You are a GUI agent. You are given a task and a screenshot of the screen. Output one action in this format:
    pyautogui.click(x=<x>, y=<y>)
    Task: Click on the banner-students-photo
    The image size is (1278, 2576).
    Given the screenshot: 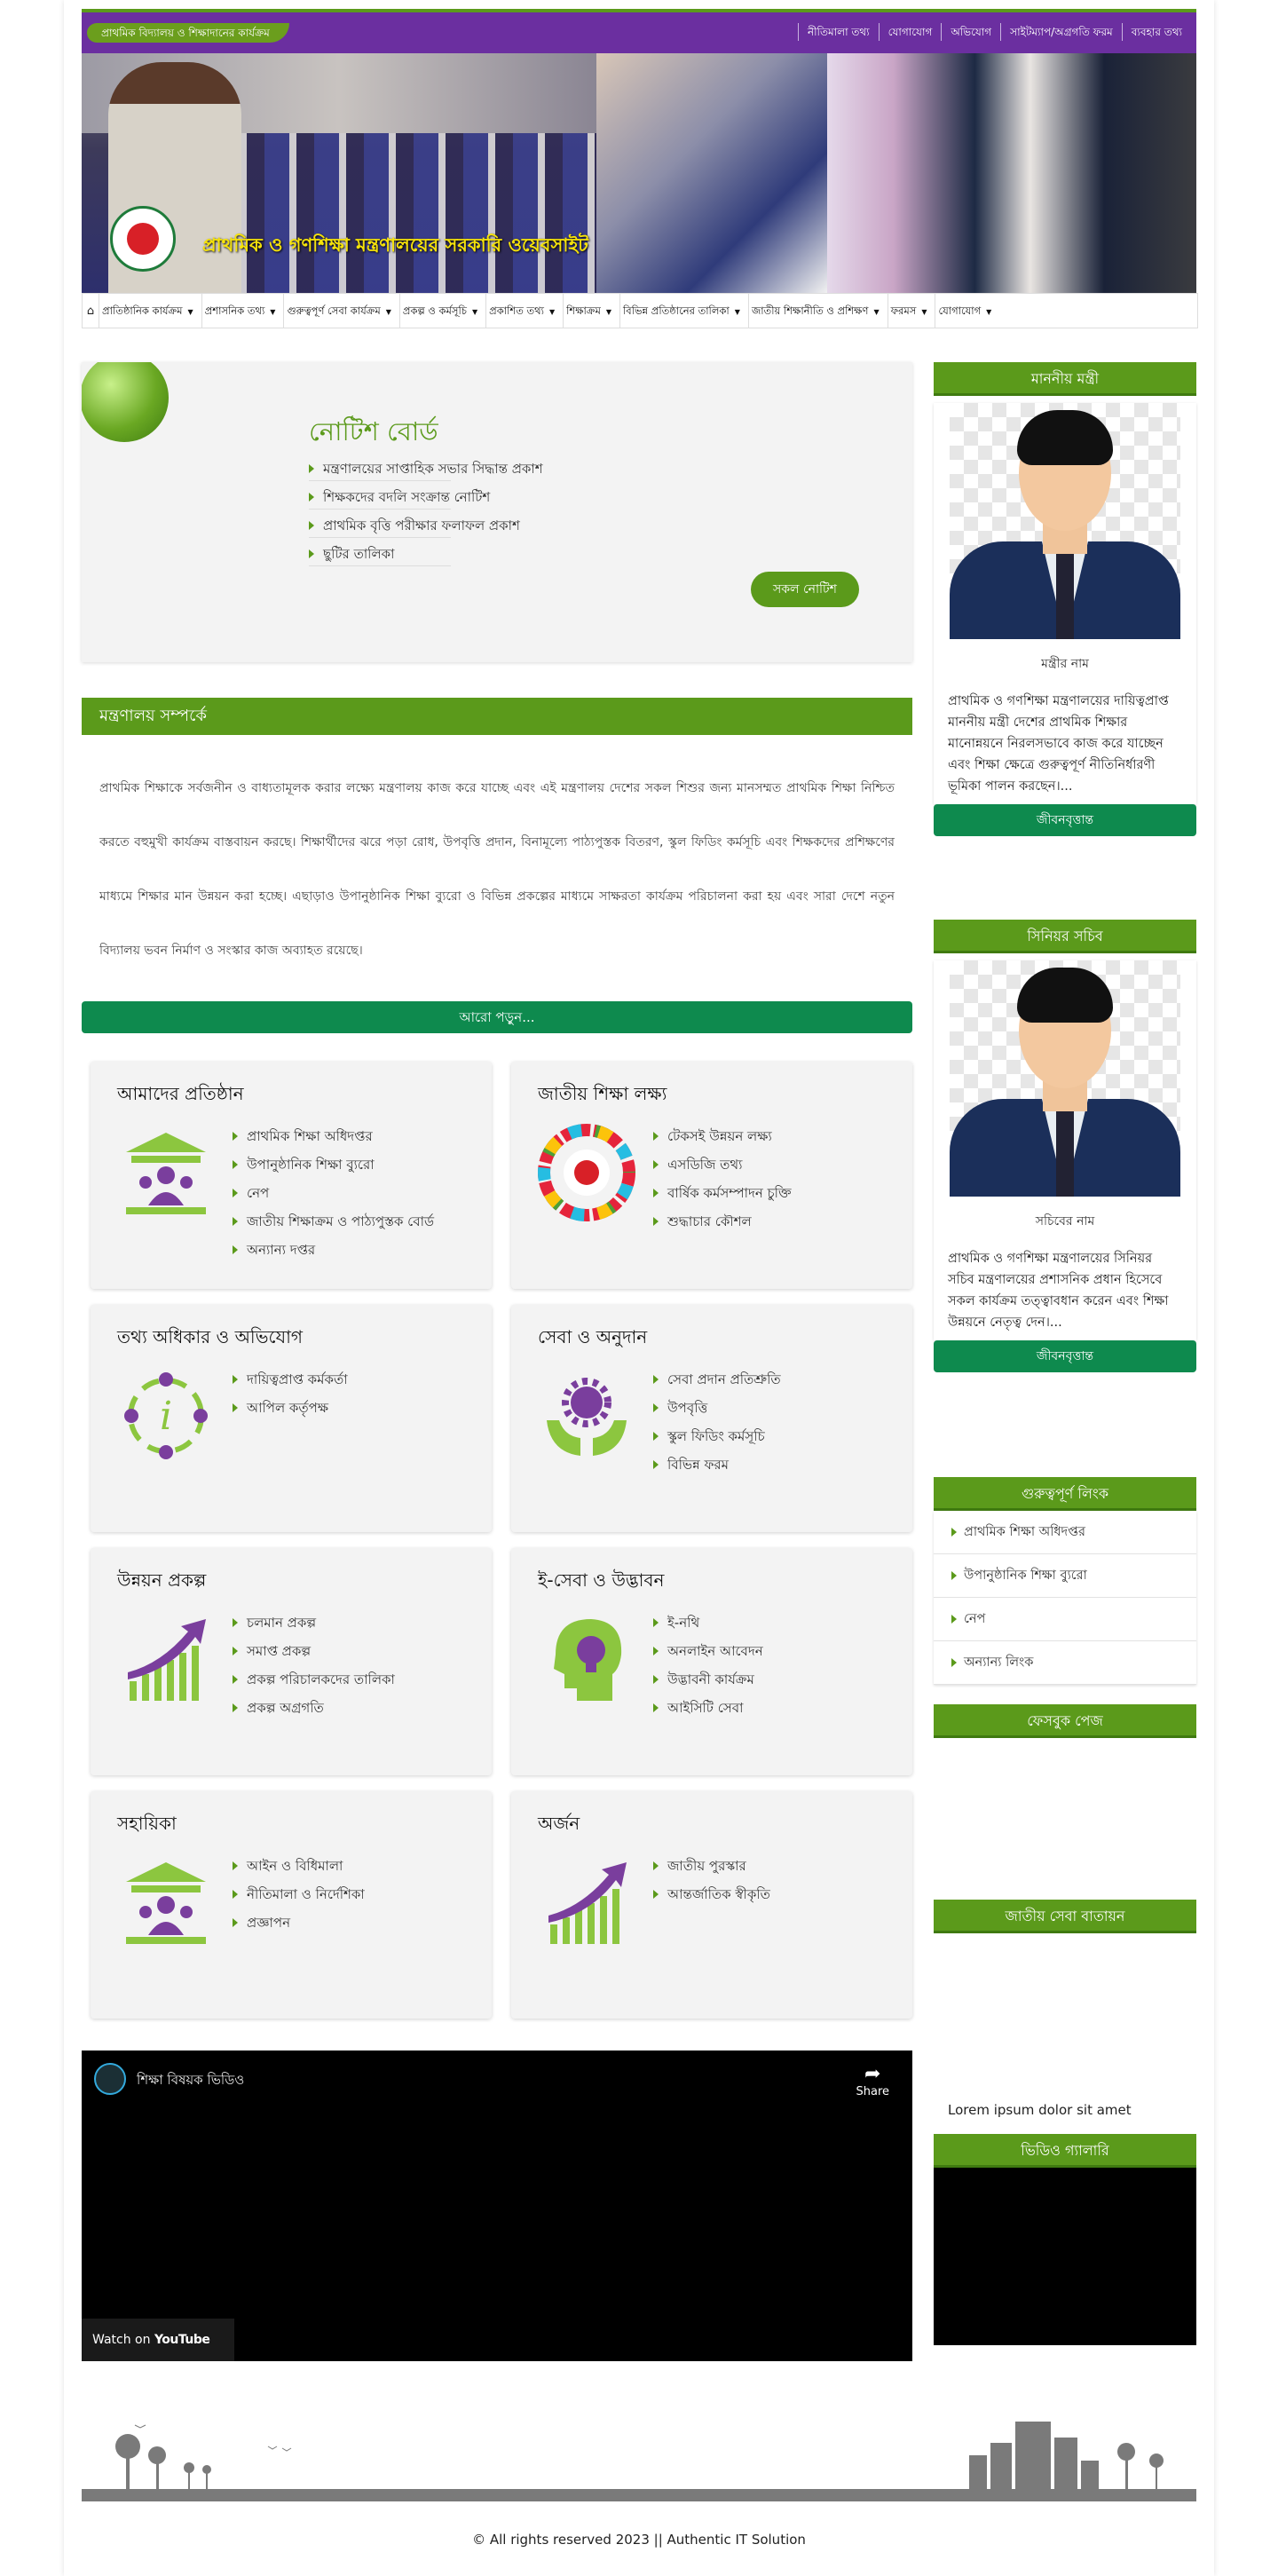 What is the action you would take?
    pyautogui.click(x=711, y=173)
    